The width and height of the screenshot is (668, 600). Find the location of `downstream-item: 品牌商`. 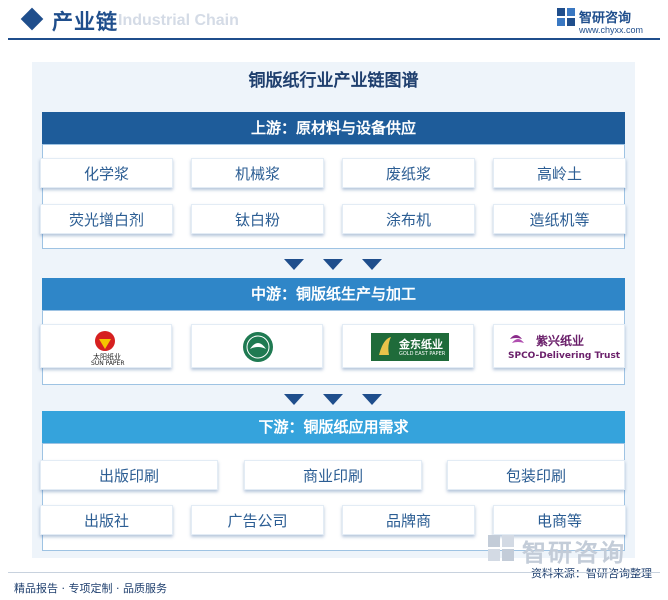

downstream-item: 品牌商 is located at coordinates (408, 520).